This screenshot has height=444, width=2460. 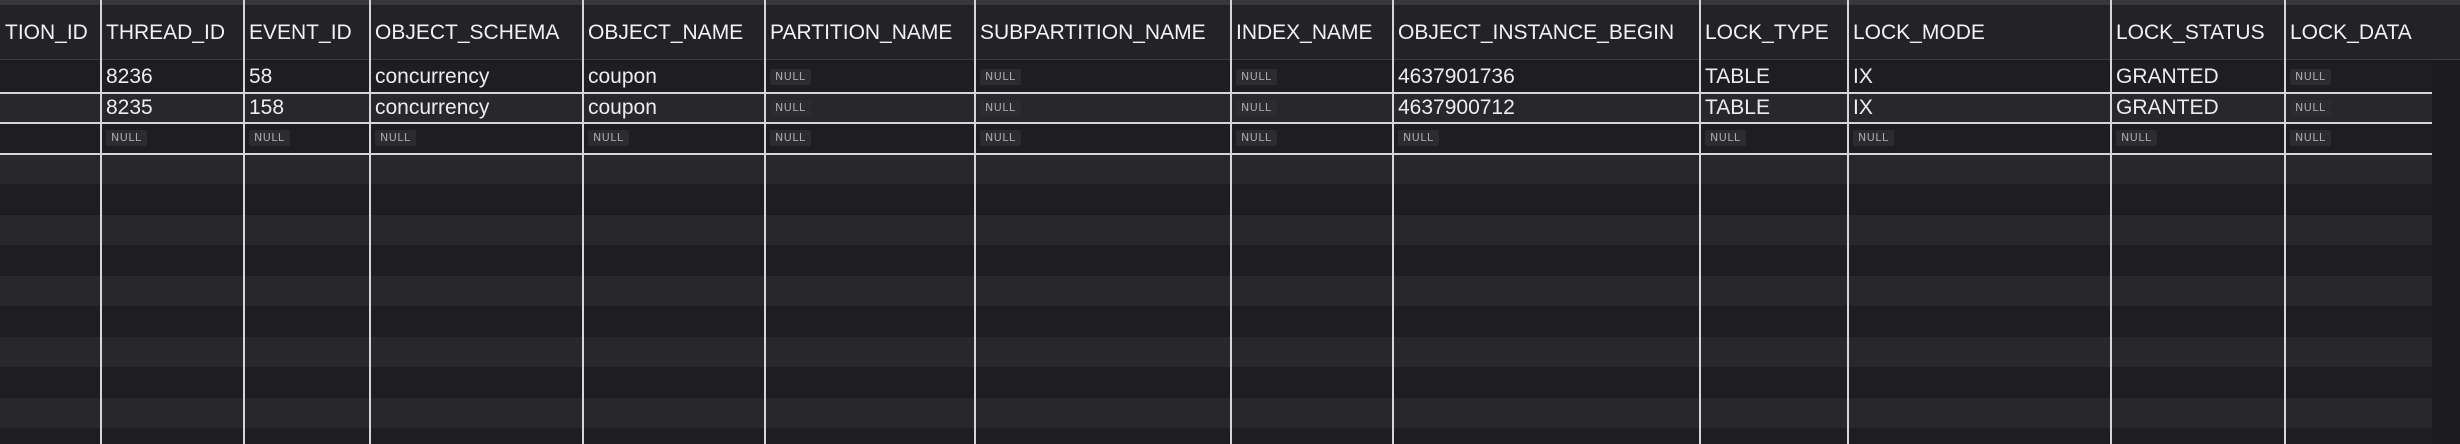 What do you see at coordinates (50, 32) in the screenshot?
I see `column-header-tion-id: TION_ID` at bounding box center [50, 32].